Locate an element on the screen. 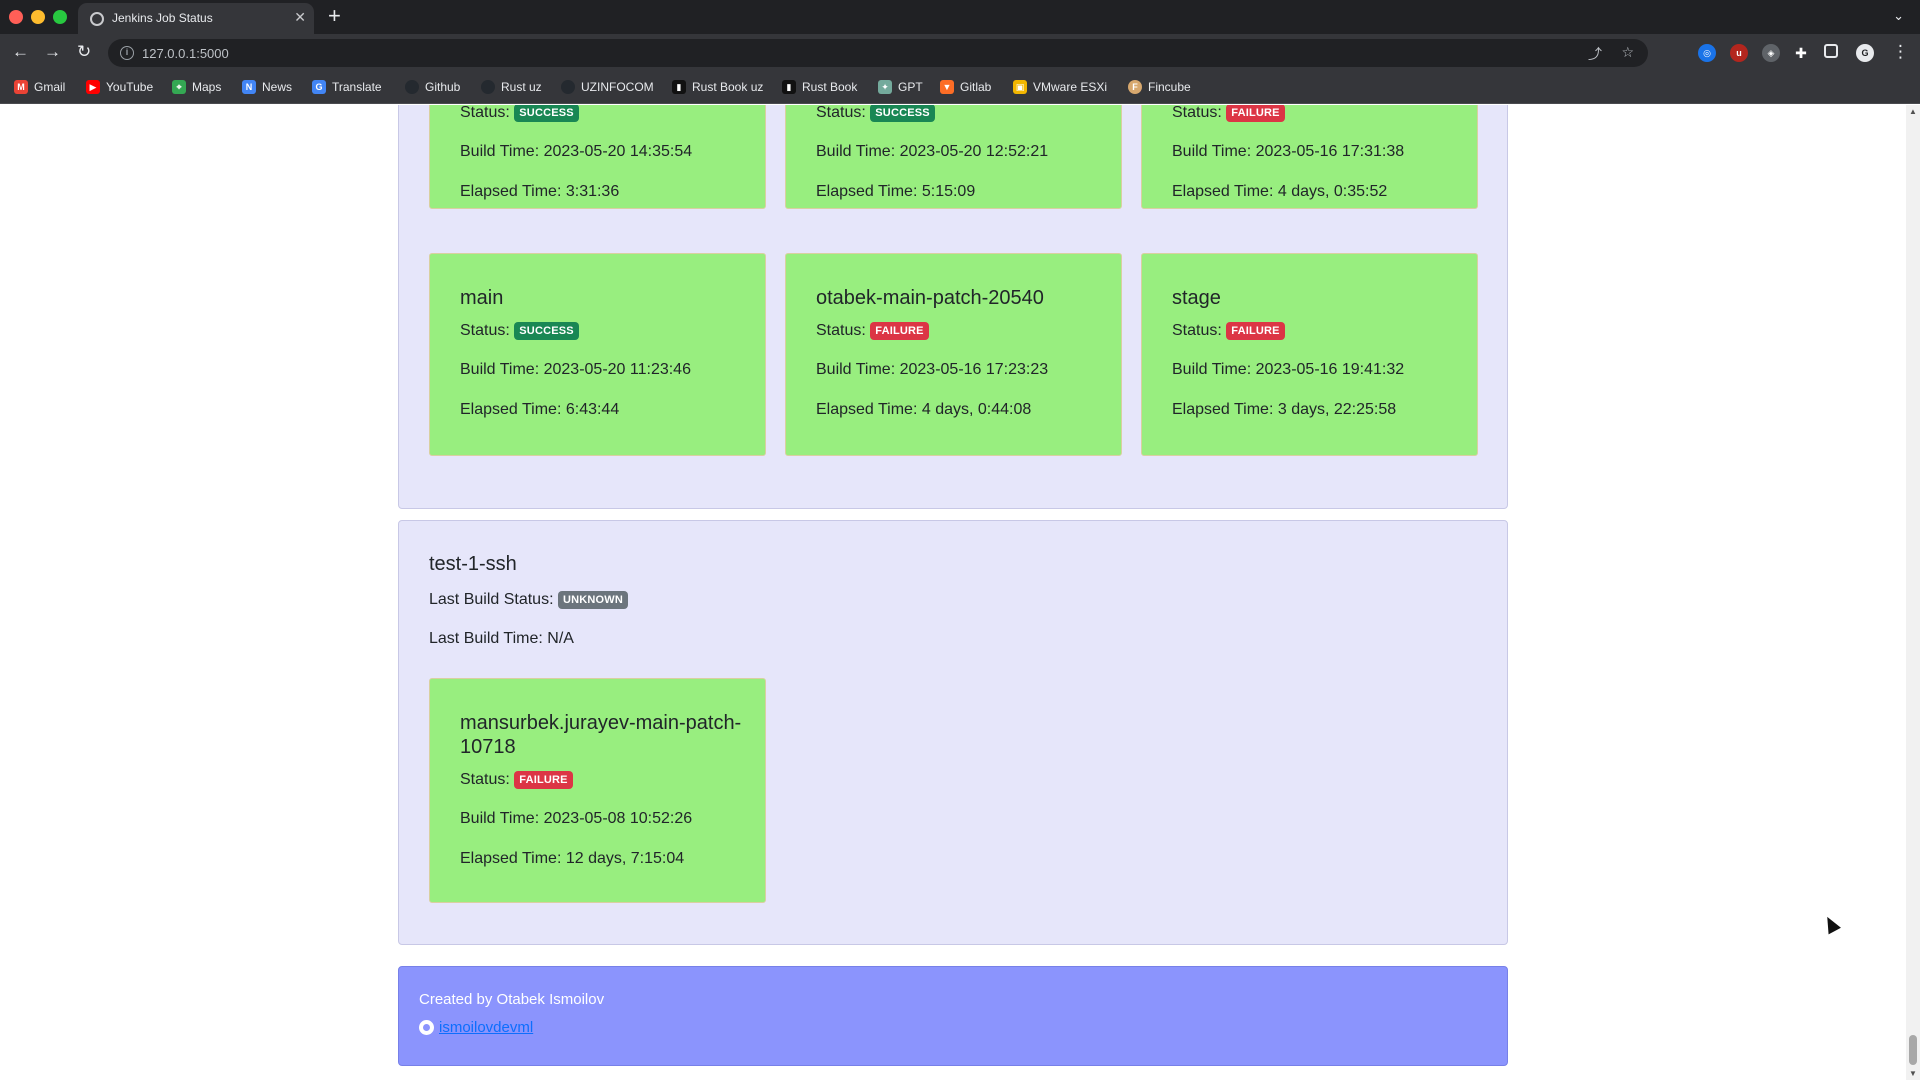 Image resolution: width=1920 pixels, height=1080 pixels. bookmark-label: Maps is located at coordinates (207, 87).